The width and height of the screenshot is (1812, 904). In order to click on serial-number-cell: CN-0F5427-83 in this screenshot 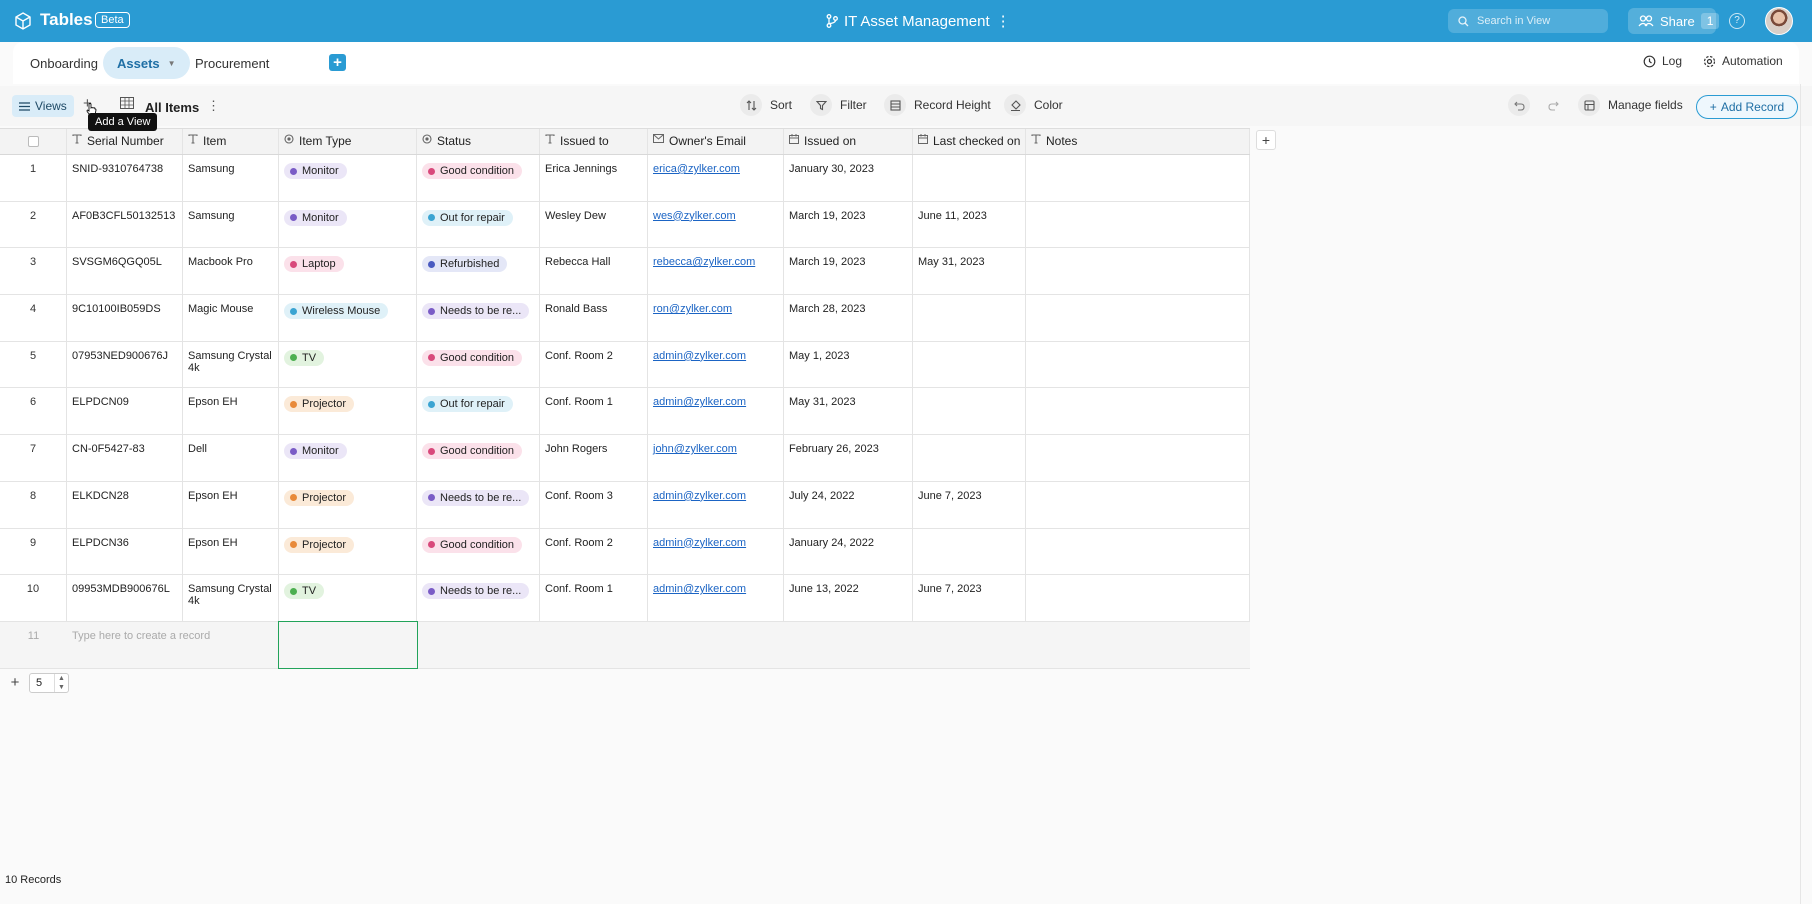, I will do `click(125, 458)`.